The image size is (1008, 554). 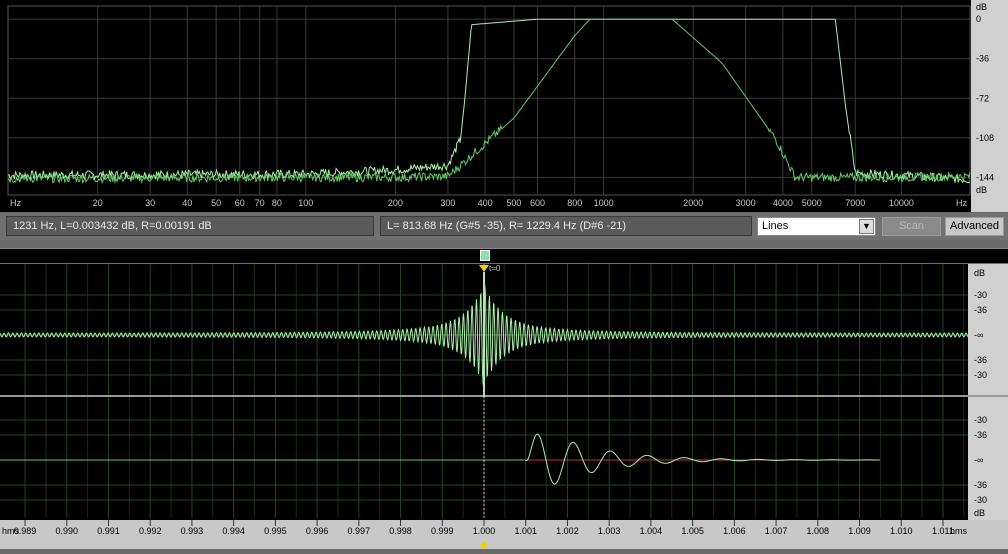 I want to click on overview-strip, so click(x=504, y=255).